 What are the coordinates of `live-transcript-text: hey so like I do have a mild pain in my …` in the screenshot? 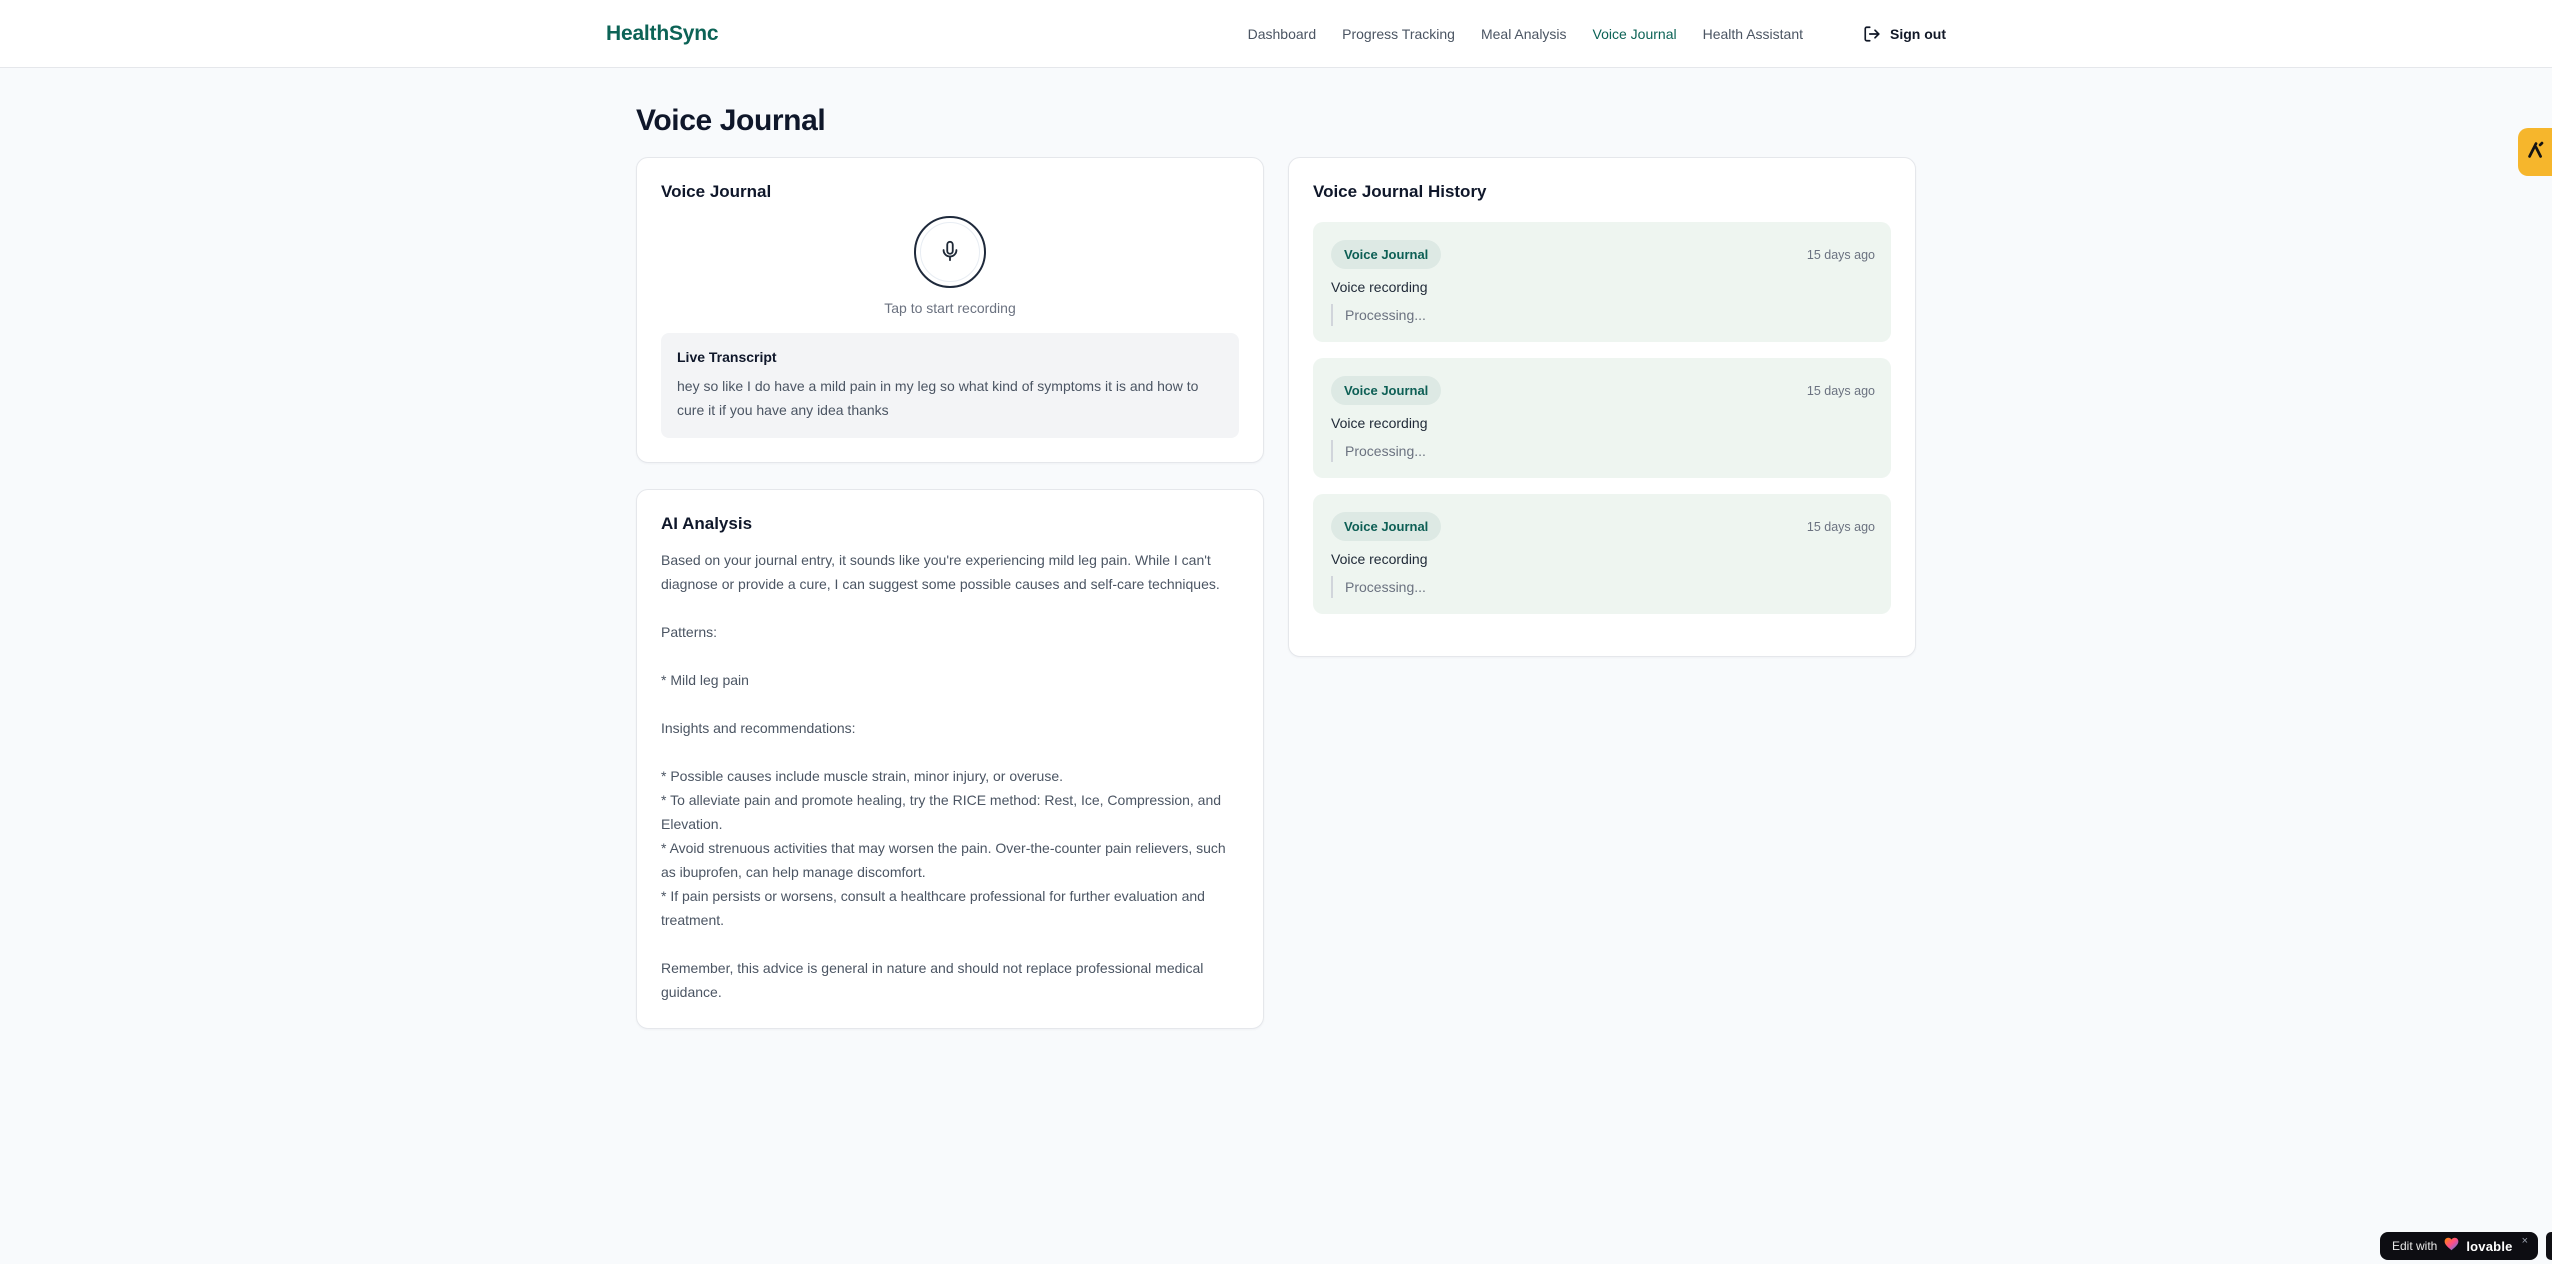 It's located at (938, 398).